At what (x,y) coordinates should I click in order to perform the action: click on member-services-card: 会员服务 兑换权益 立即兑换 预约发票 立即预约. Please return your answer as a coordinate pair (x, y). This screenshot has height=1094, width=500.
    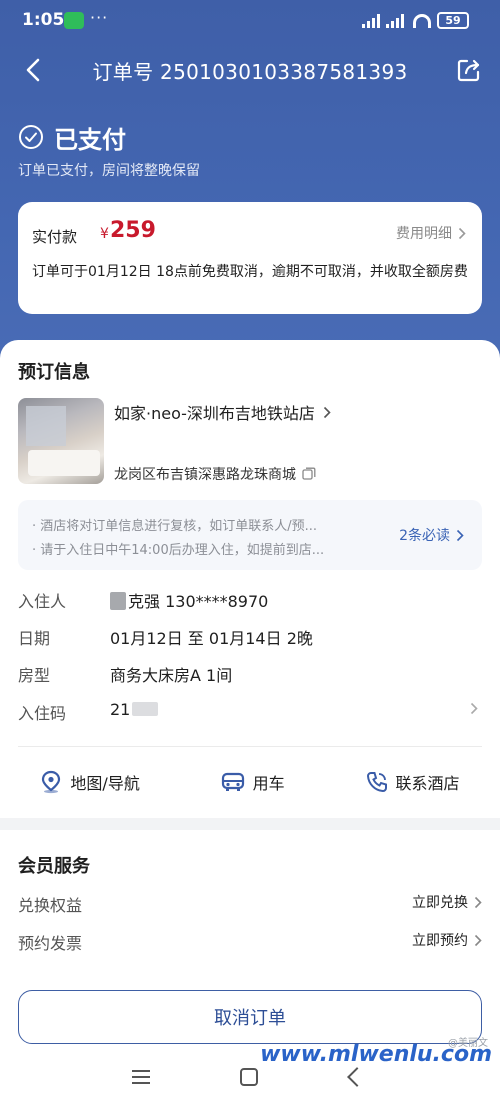
    Looking at the image, I should click on (250, 899).